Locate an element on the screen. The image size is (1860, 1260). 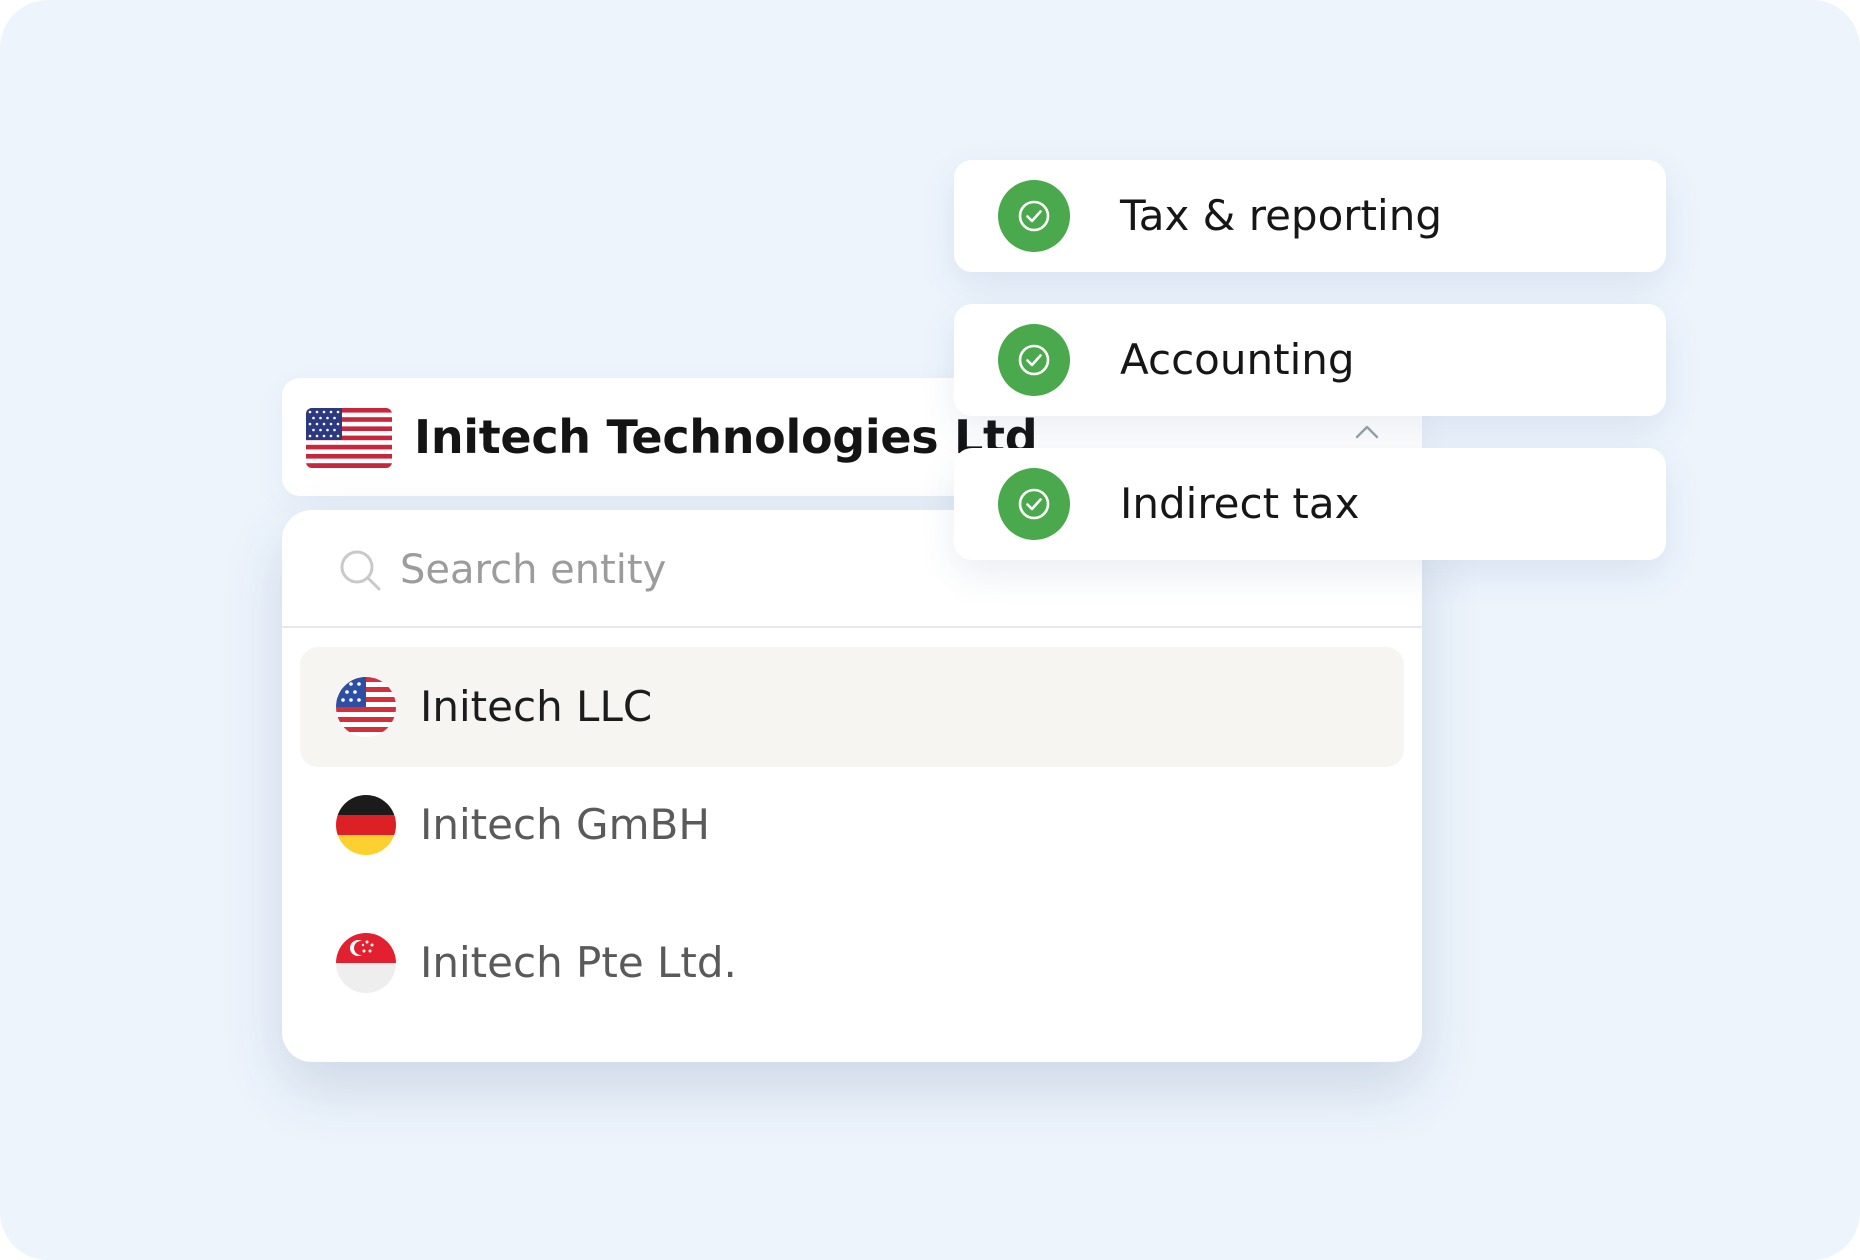
entity-option-label: Initech GmBH is located at coordinates (565, 824).